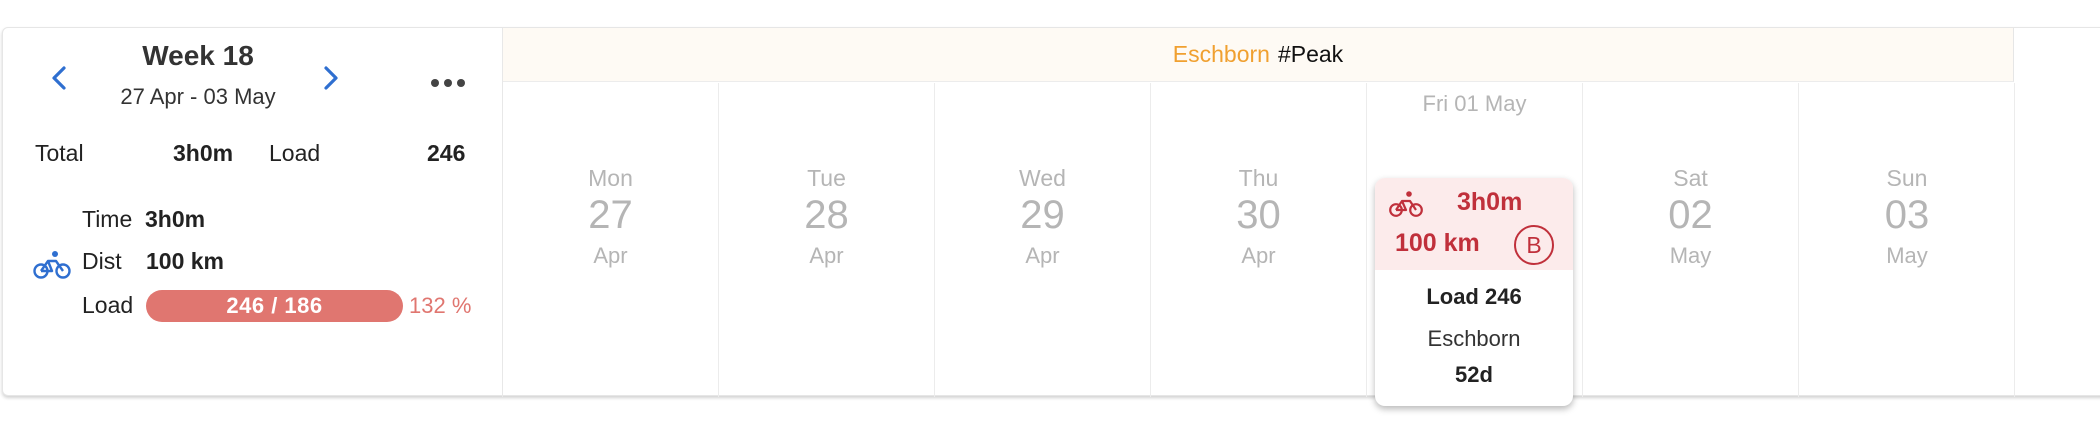 Image resolution: width=2100 pixels, height=436 pixels. Describe the element at coordinates (440, 305) in the screenshot. I see `load-percent: 132 %` at that location.